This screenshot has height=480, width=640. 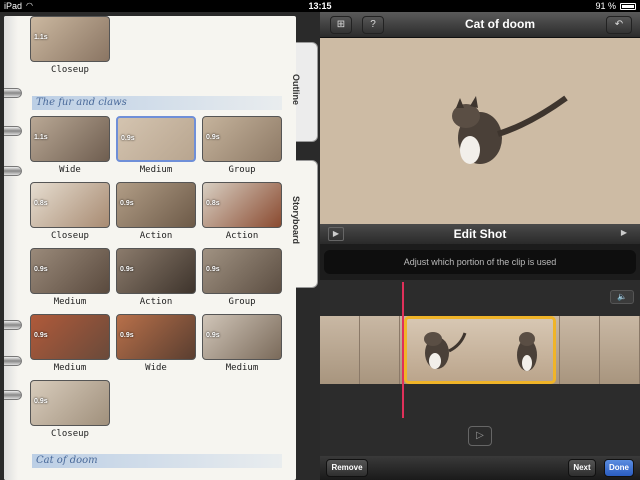 What do you see at coordinates (480, 436) in the screenshot?
I see `play-icon: ▷` at bounding box center [480, 436].